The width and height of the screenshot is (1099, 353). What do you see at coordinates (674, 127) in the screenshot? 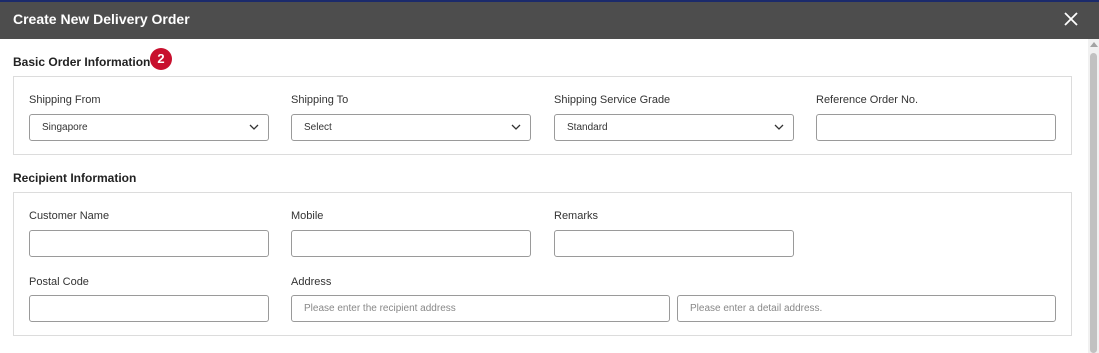
I see `service-grade-select: Standard` at bounding box center [674, 127].